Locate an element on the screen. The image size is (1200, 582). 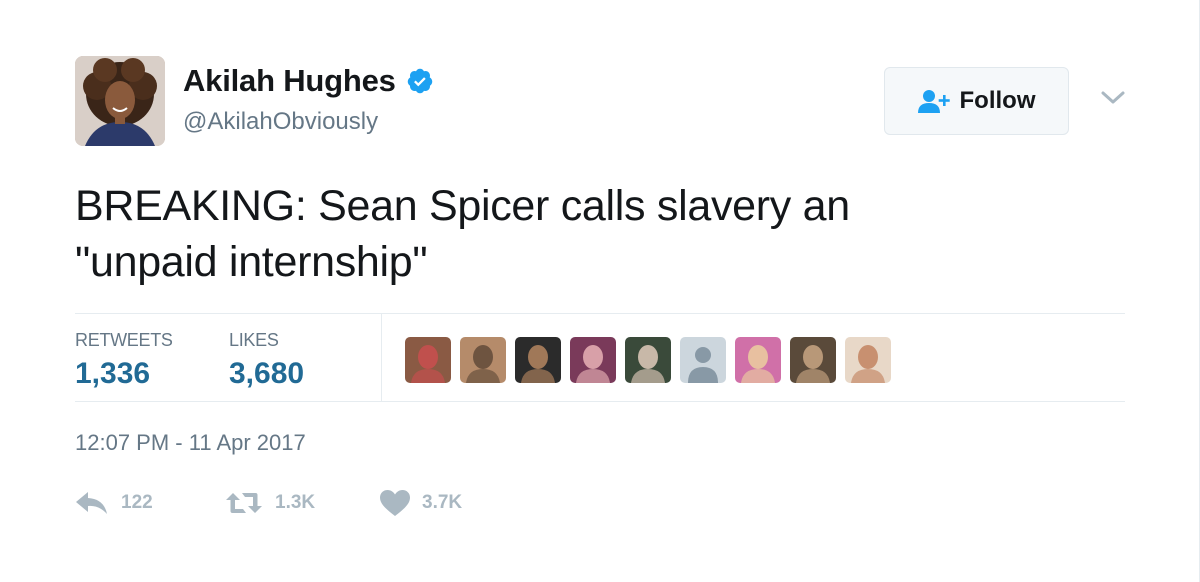
reply-button: 122 is located at coordinates (150, 503).